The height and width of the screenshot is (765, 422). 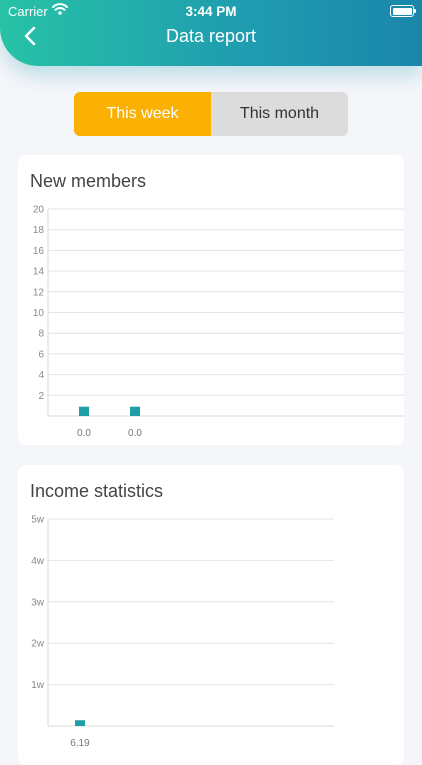 I want to click on battery-icon, so click(x=403, y=11).